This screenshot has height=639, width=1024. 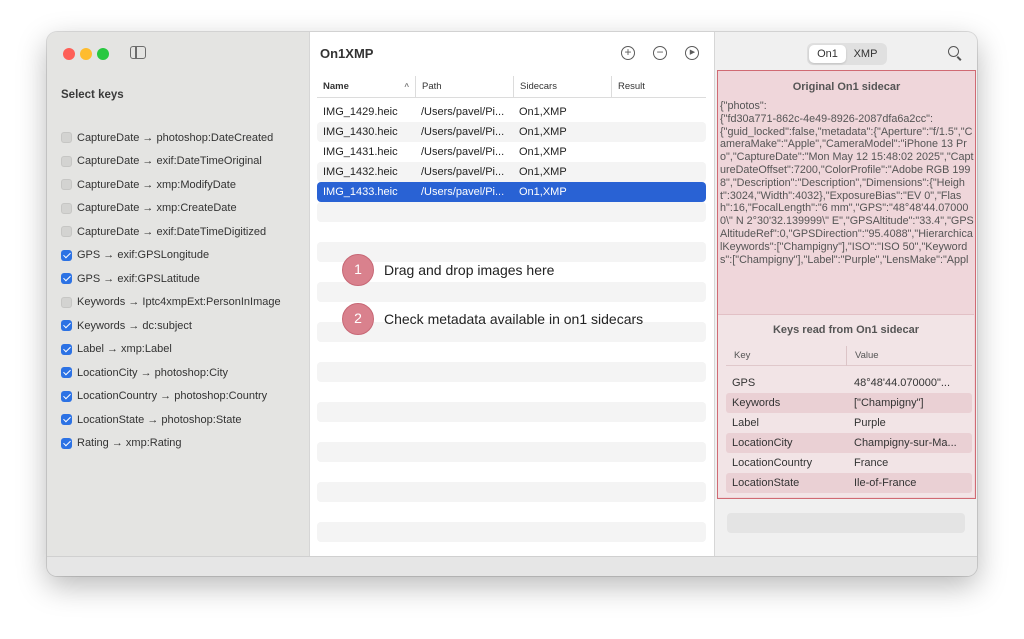 What do you see at coordinates (171, 444) in the screenshot?
I see `key-option: Rating → xmp:Rating` at bounding box center [171, 444].